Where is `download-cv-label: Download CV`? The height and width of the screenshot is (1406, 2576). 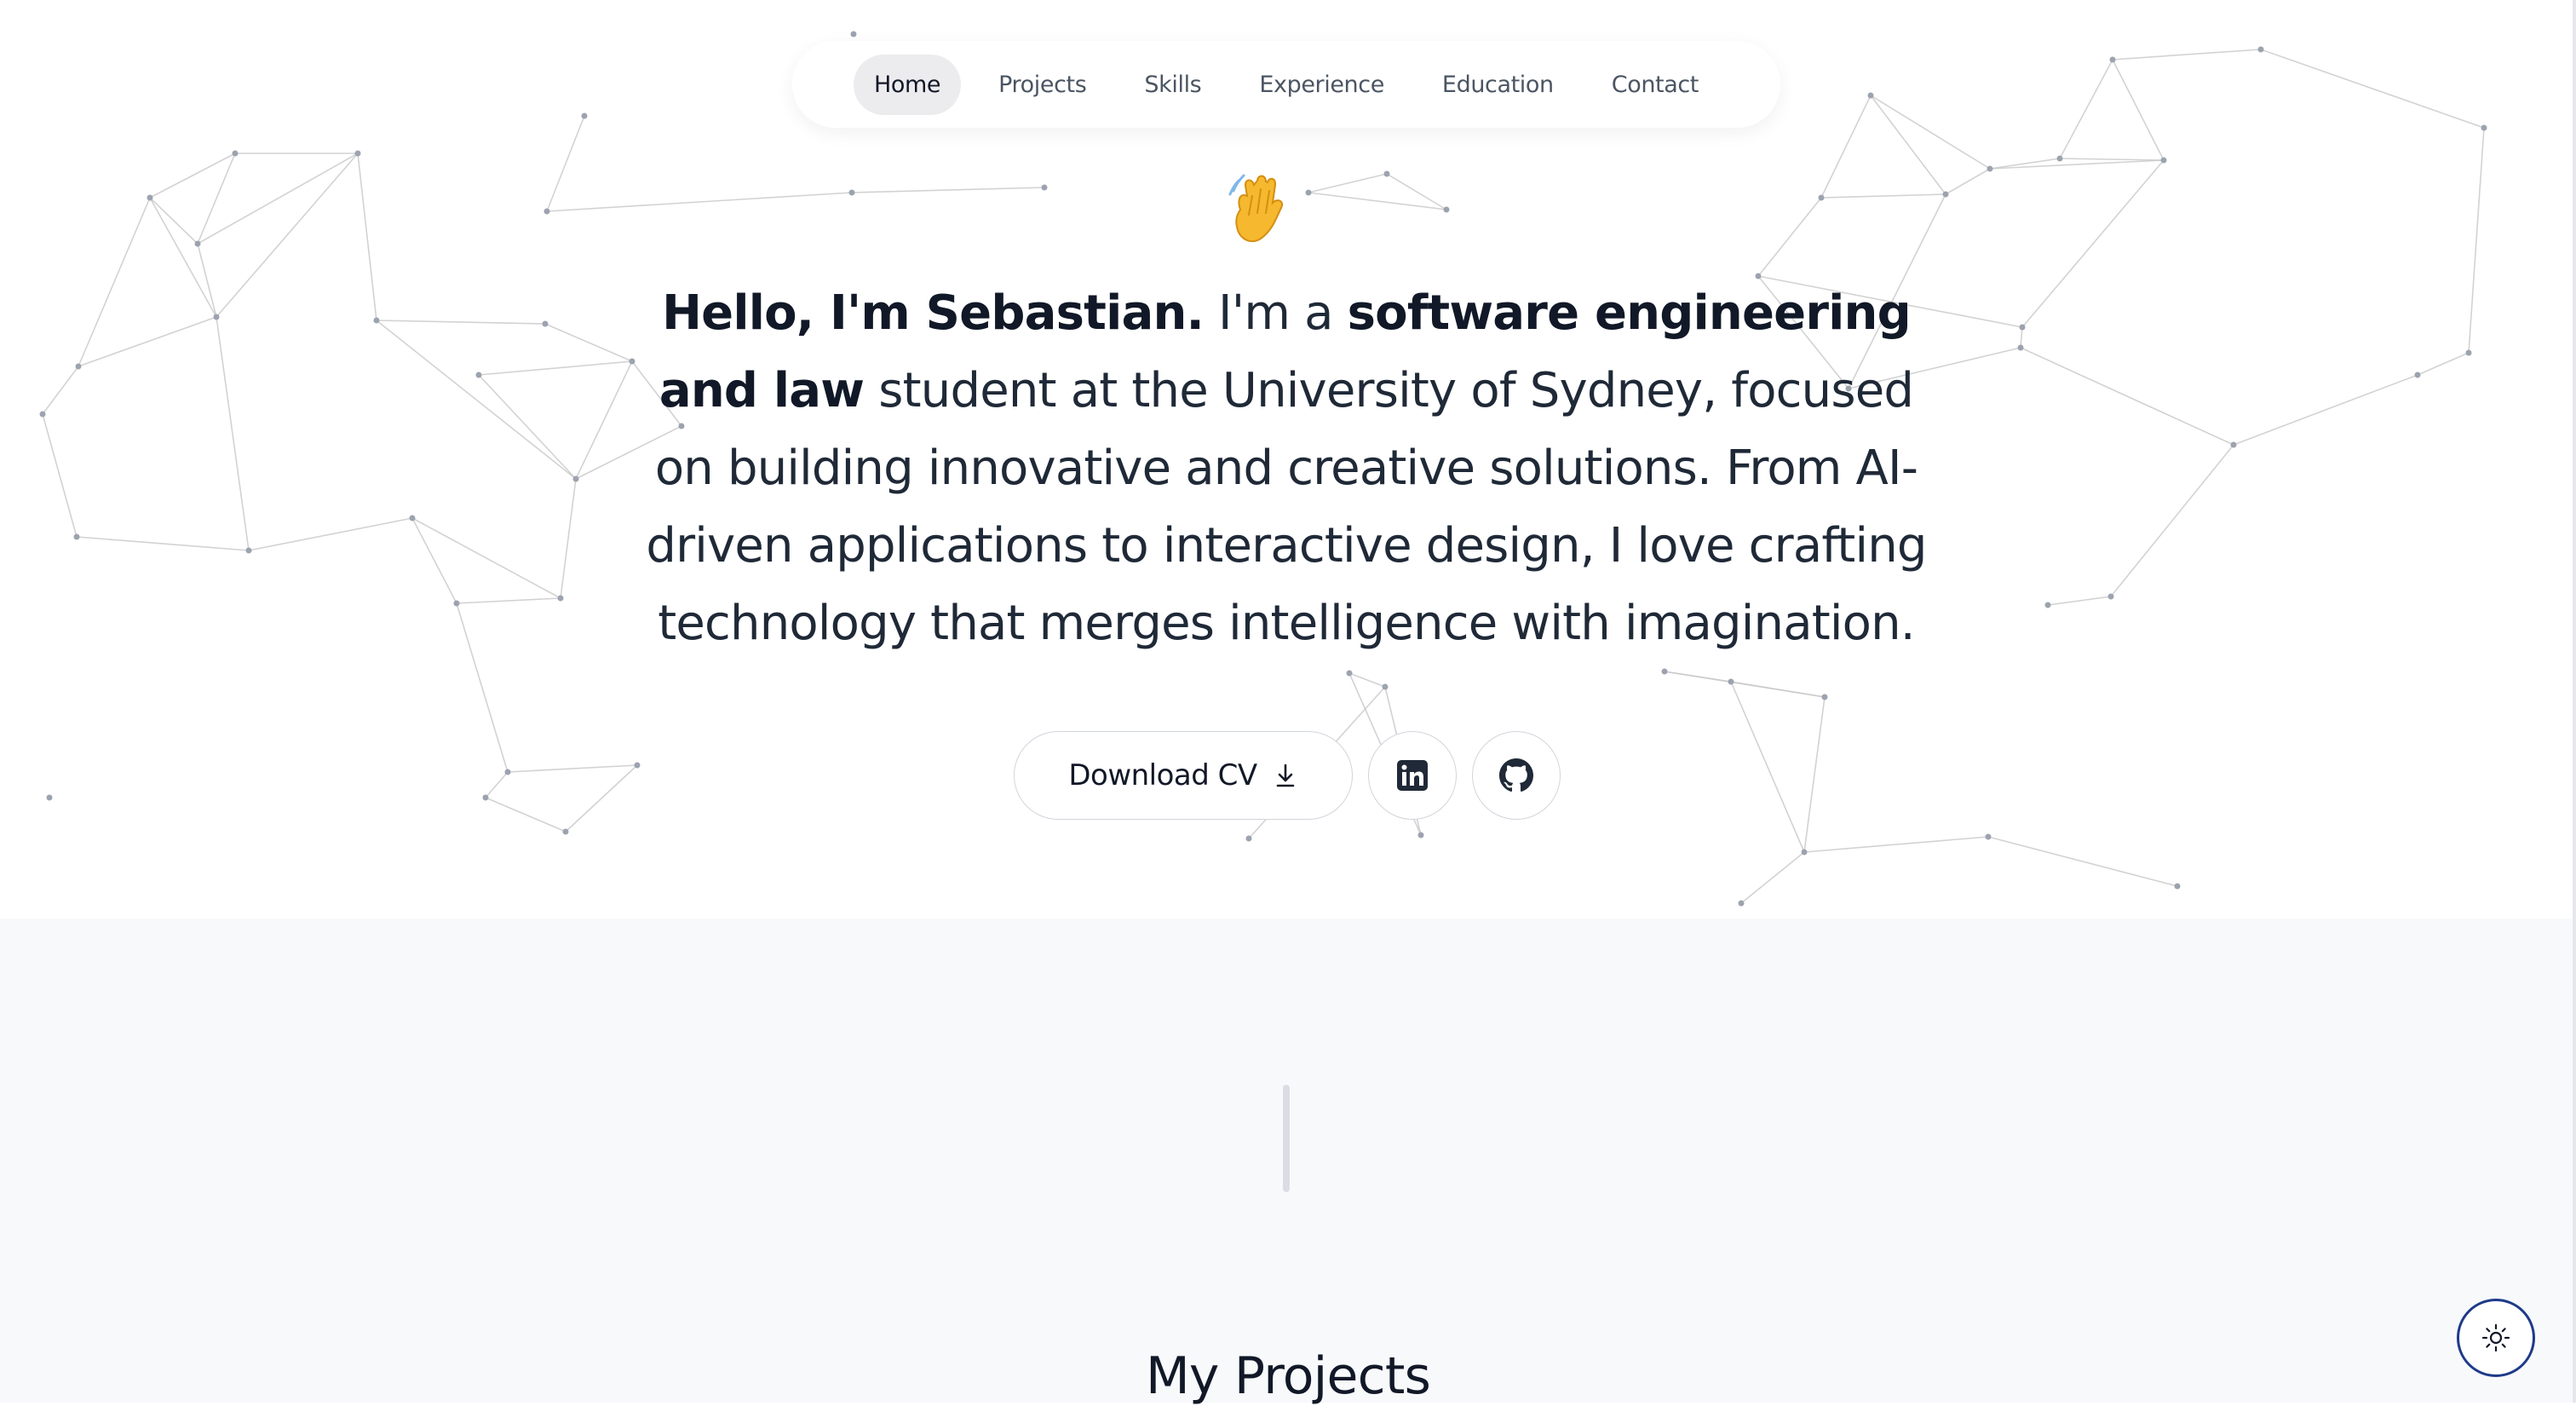 download-cv-label: Download CV is located at coordinates (1163, 775).